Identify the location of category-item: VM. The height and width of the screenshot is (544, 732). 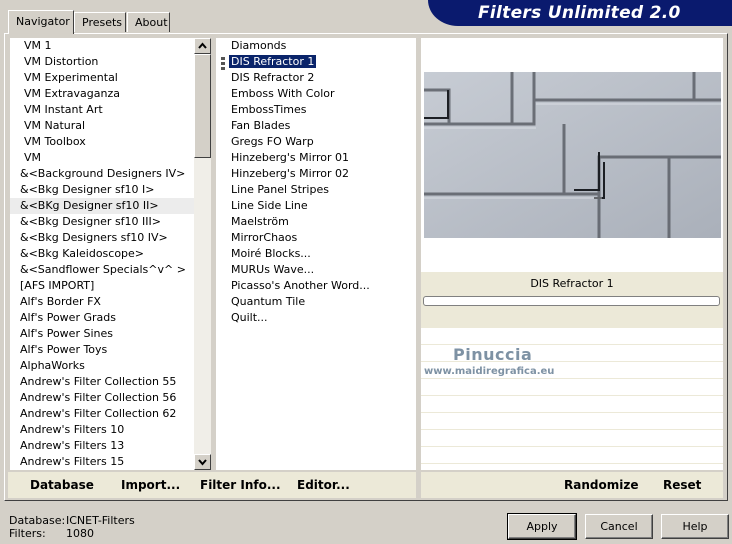
(102, 158).